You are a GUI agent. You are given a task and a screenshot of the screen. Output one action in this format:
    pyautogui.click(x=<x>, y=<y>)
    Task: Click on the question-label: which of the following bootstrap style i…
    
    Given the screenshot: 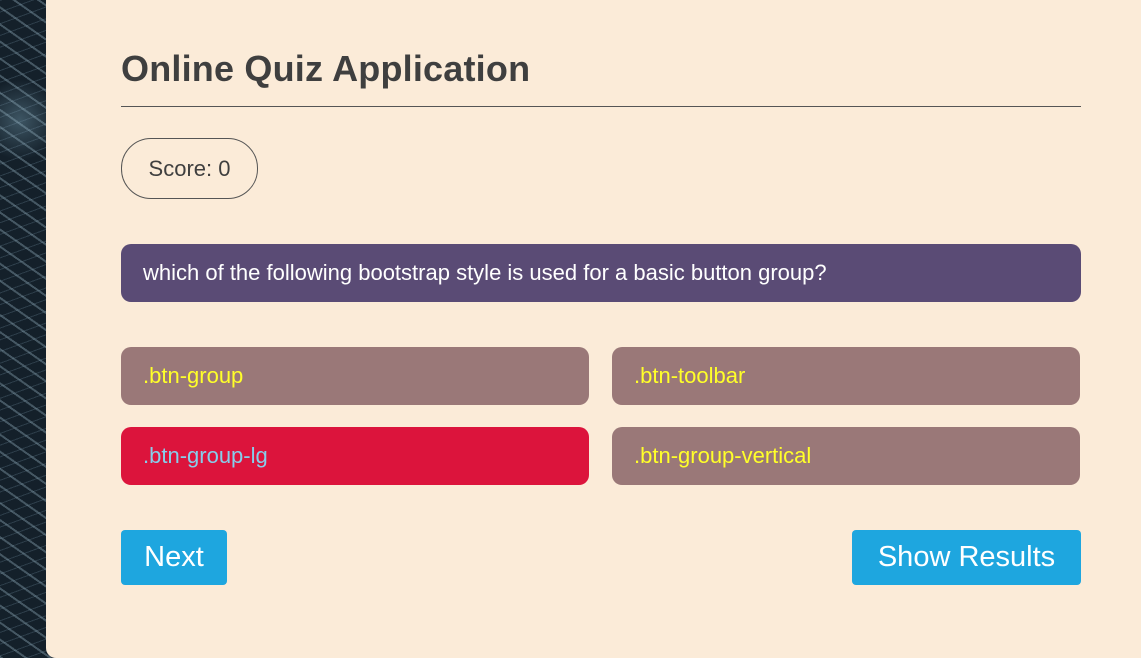 What is the action you would take?
    pyautogui.click(x=485, y=272)
    